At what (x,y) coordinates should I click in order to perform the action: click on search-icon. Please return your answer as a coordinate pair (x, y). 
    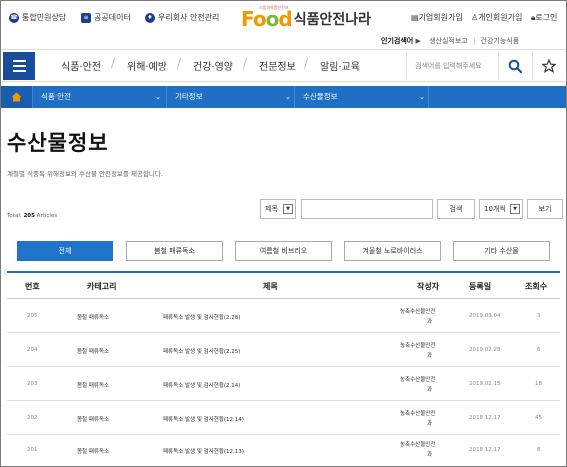
    Looking at the image, I should click on (515, 66).